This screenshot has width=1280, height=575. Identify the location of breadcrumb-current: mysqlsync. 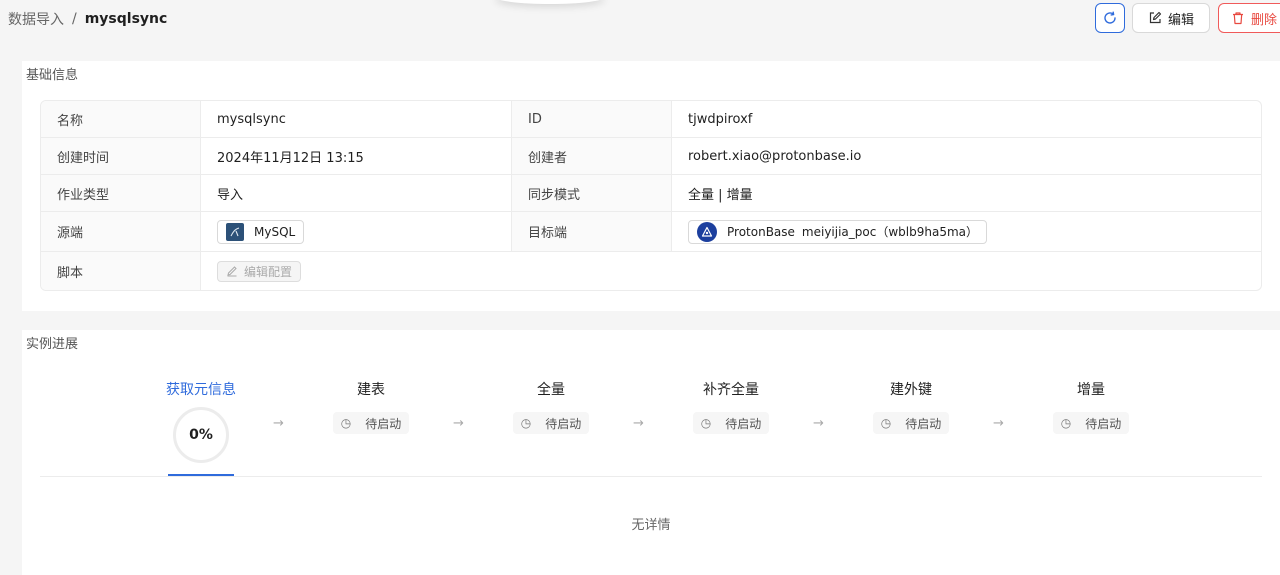
(126, 19).